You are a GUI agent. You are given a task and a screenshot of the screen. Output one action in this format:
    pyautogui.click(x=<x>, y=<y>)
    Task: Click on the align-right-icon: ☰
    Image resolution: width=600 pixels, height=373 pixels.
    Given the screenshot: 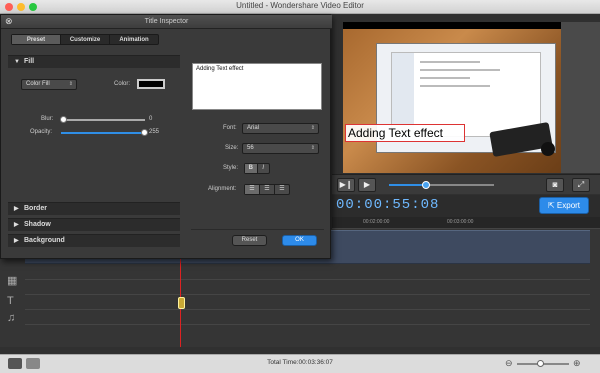 What is the action you would take?
    pyautogui.click(x=282, y=189)
    